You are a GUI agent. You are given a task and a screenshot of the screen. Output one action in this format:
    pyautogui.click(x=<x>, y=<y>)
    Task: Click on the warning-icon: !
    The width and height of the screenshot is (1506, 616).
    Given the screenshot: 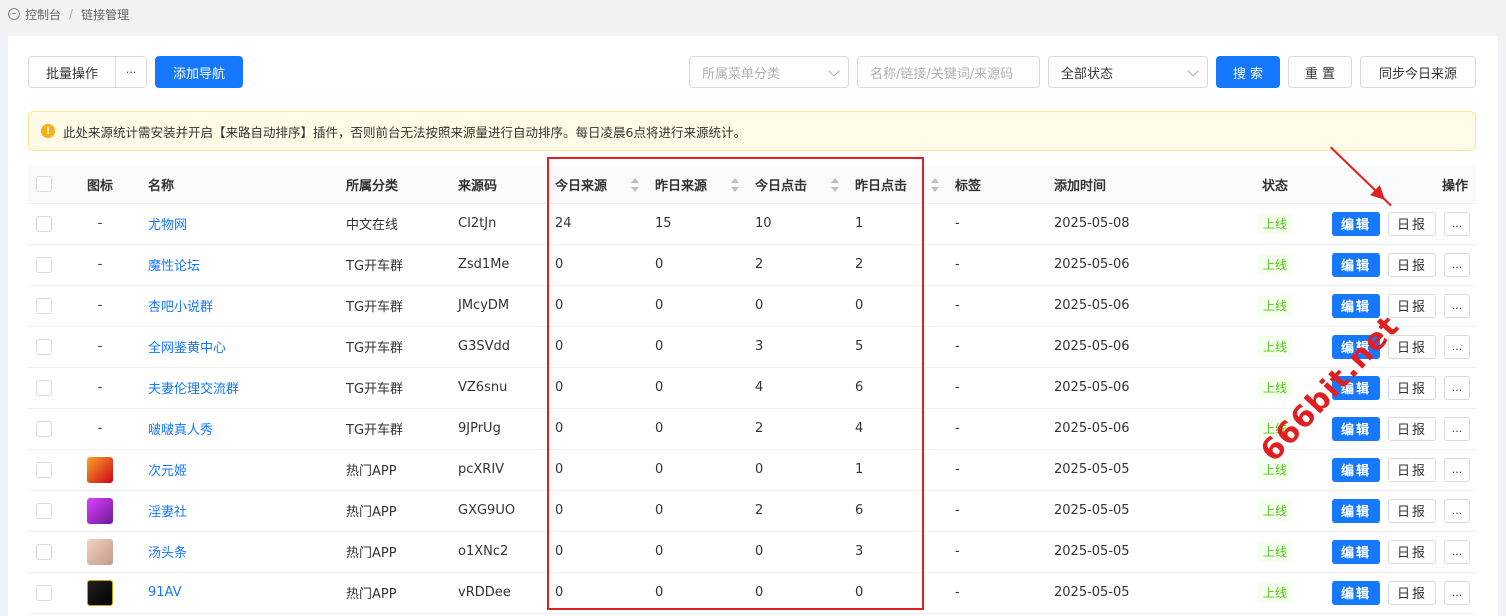 What is the action you would take?
    pyautogui.click(x=48, y=131)
    